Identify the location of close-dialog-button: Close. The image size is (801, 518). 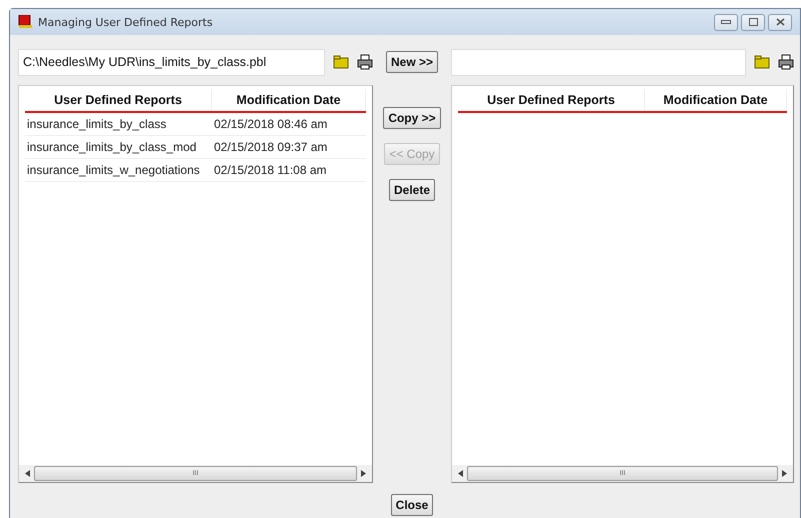
(412, 505).